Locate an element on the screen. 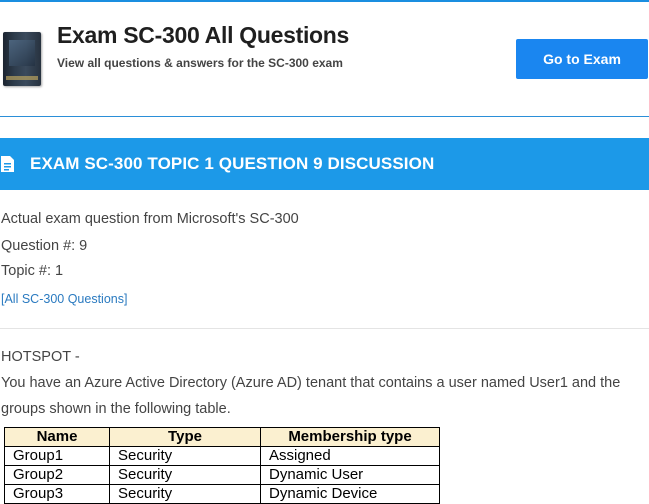 The width and height of the screenshot is (649, 504). table-row: Group2 Security Dynamic User is located at coordinates (222, 475).